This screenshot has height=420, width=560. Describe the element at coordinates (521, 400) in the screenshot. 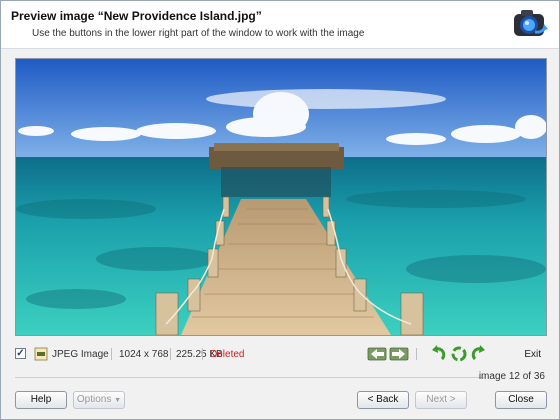

I see `close-button: Close` at that location.